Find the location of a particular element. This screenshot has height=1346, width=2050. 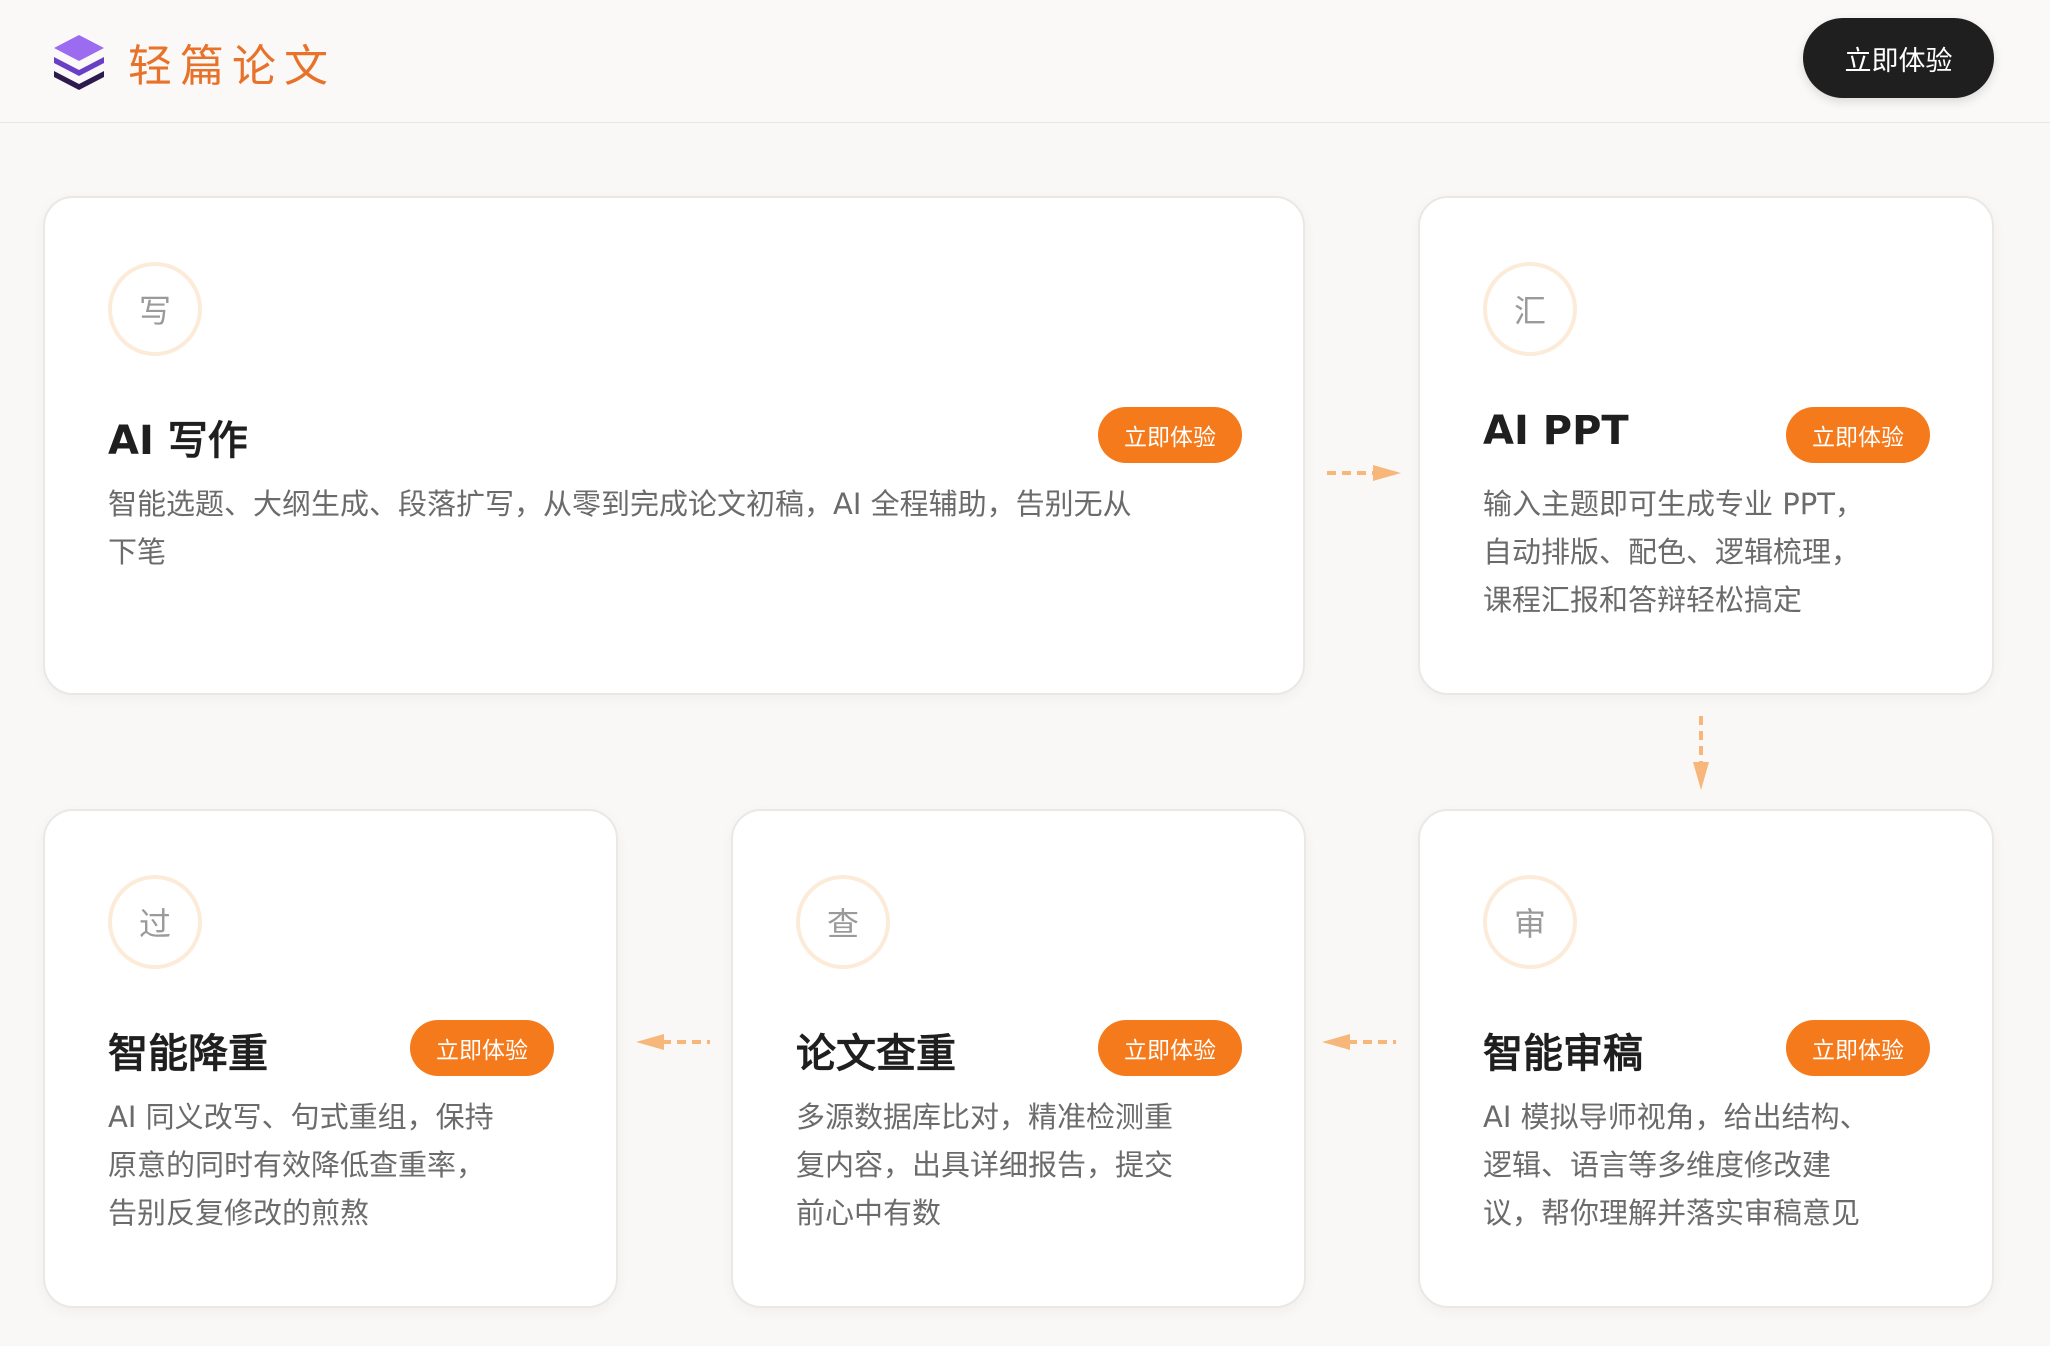

write-icon: 写 is located at coordinates (155, 309).